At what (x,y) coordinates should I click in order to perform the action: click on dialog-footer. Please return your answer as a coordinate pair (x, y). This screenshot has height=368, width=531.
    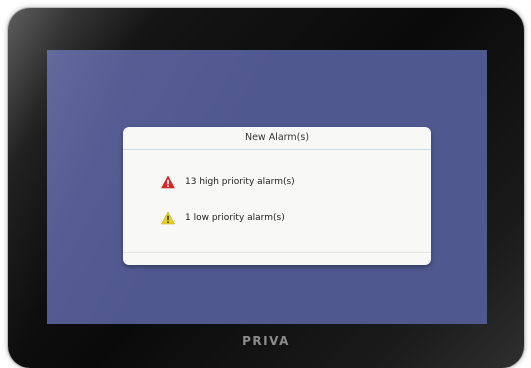
    Looking at the image, I should click on (277, 258).